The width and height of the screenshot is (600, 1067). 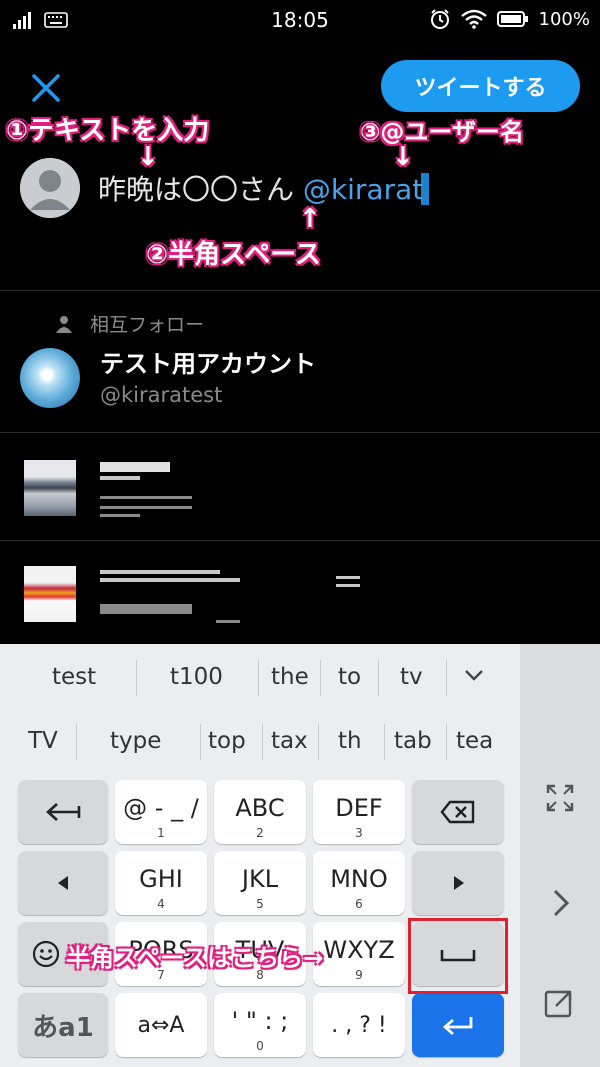 I want to click on person-icon, so click(x=64, y=324).